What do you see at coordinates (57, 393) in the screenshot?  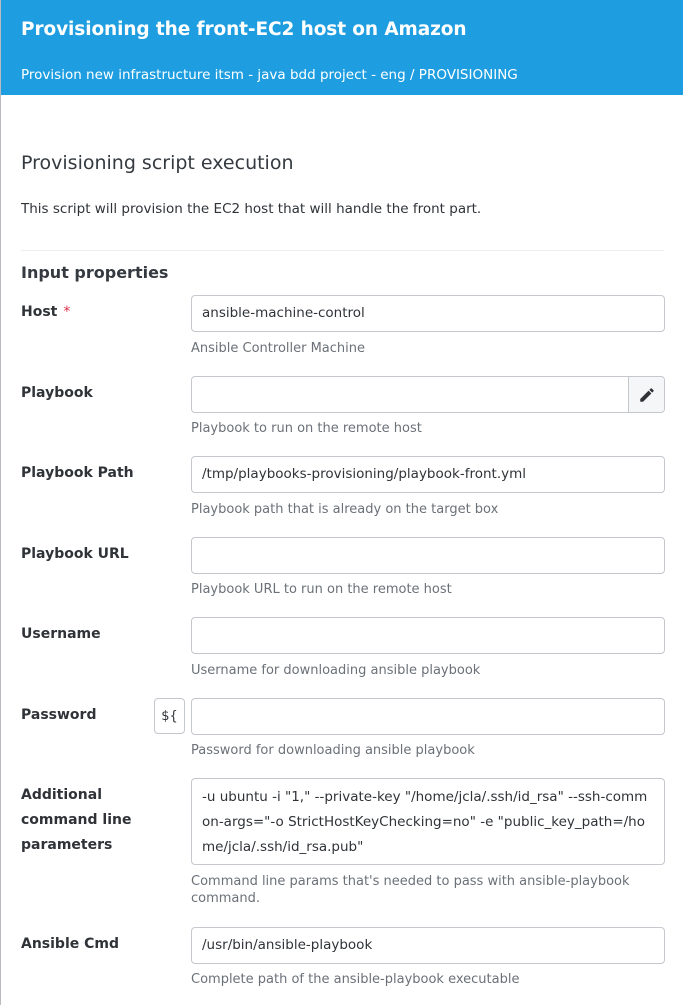 I see `playbook-label: Playbook` at bounding box center [57, 393].